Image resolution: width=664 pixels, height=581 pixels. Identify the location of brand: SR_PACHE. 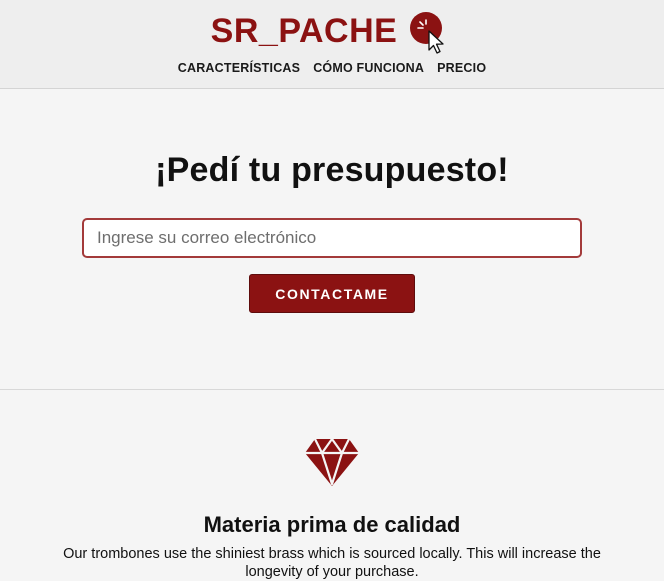
(332, 31).